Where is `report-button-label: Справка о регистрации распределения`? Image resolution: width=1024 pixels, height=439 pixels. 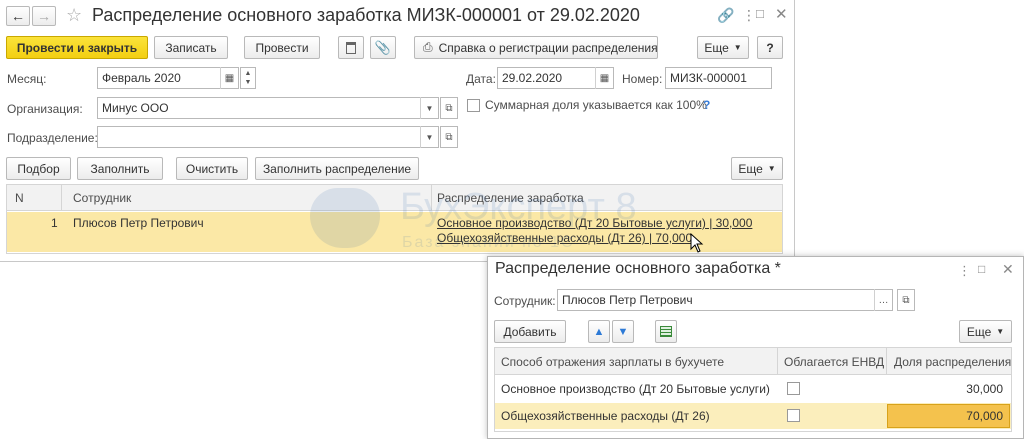 report-button-label: Справка о регистрации распределения is located at coordinates (548, 47).